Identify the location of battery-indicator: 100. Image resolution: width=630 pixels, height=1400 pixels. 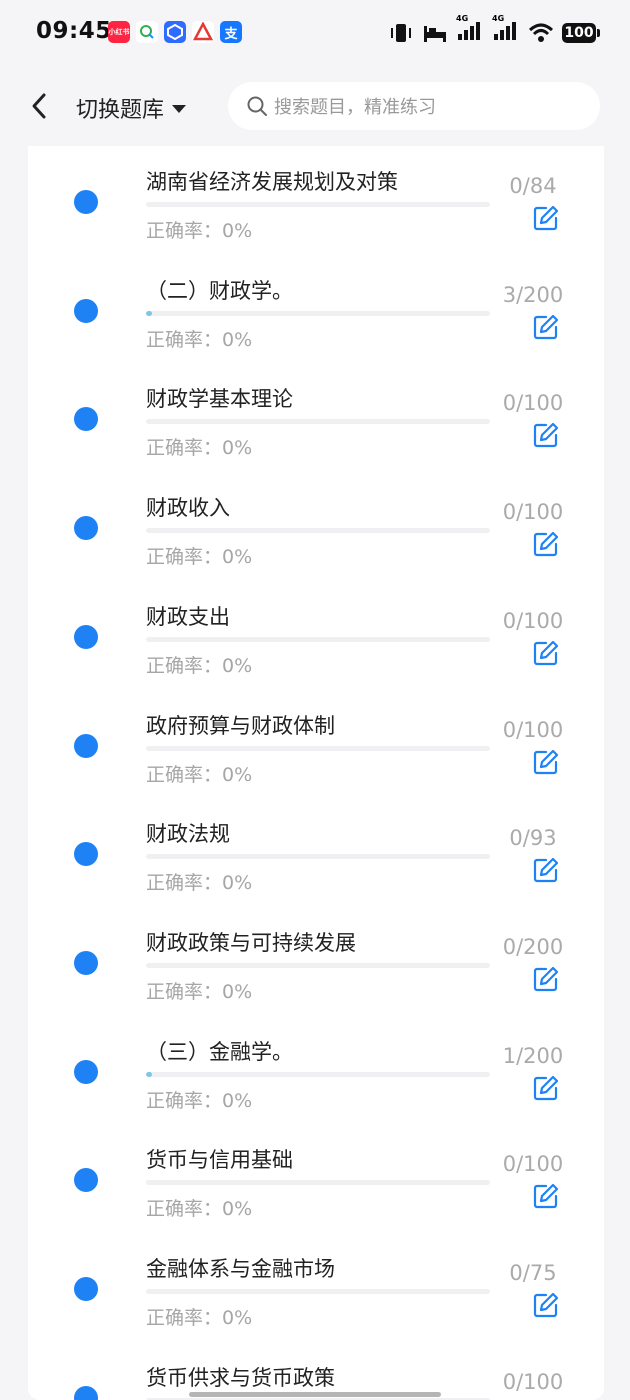
(581, 33).